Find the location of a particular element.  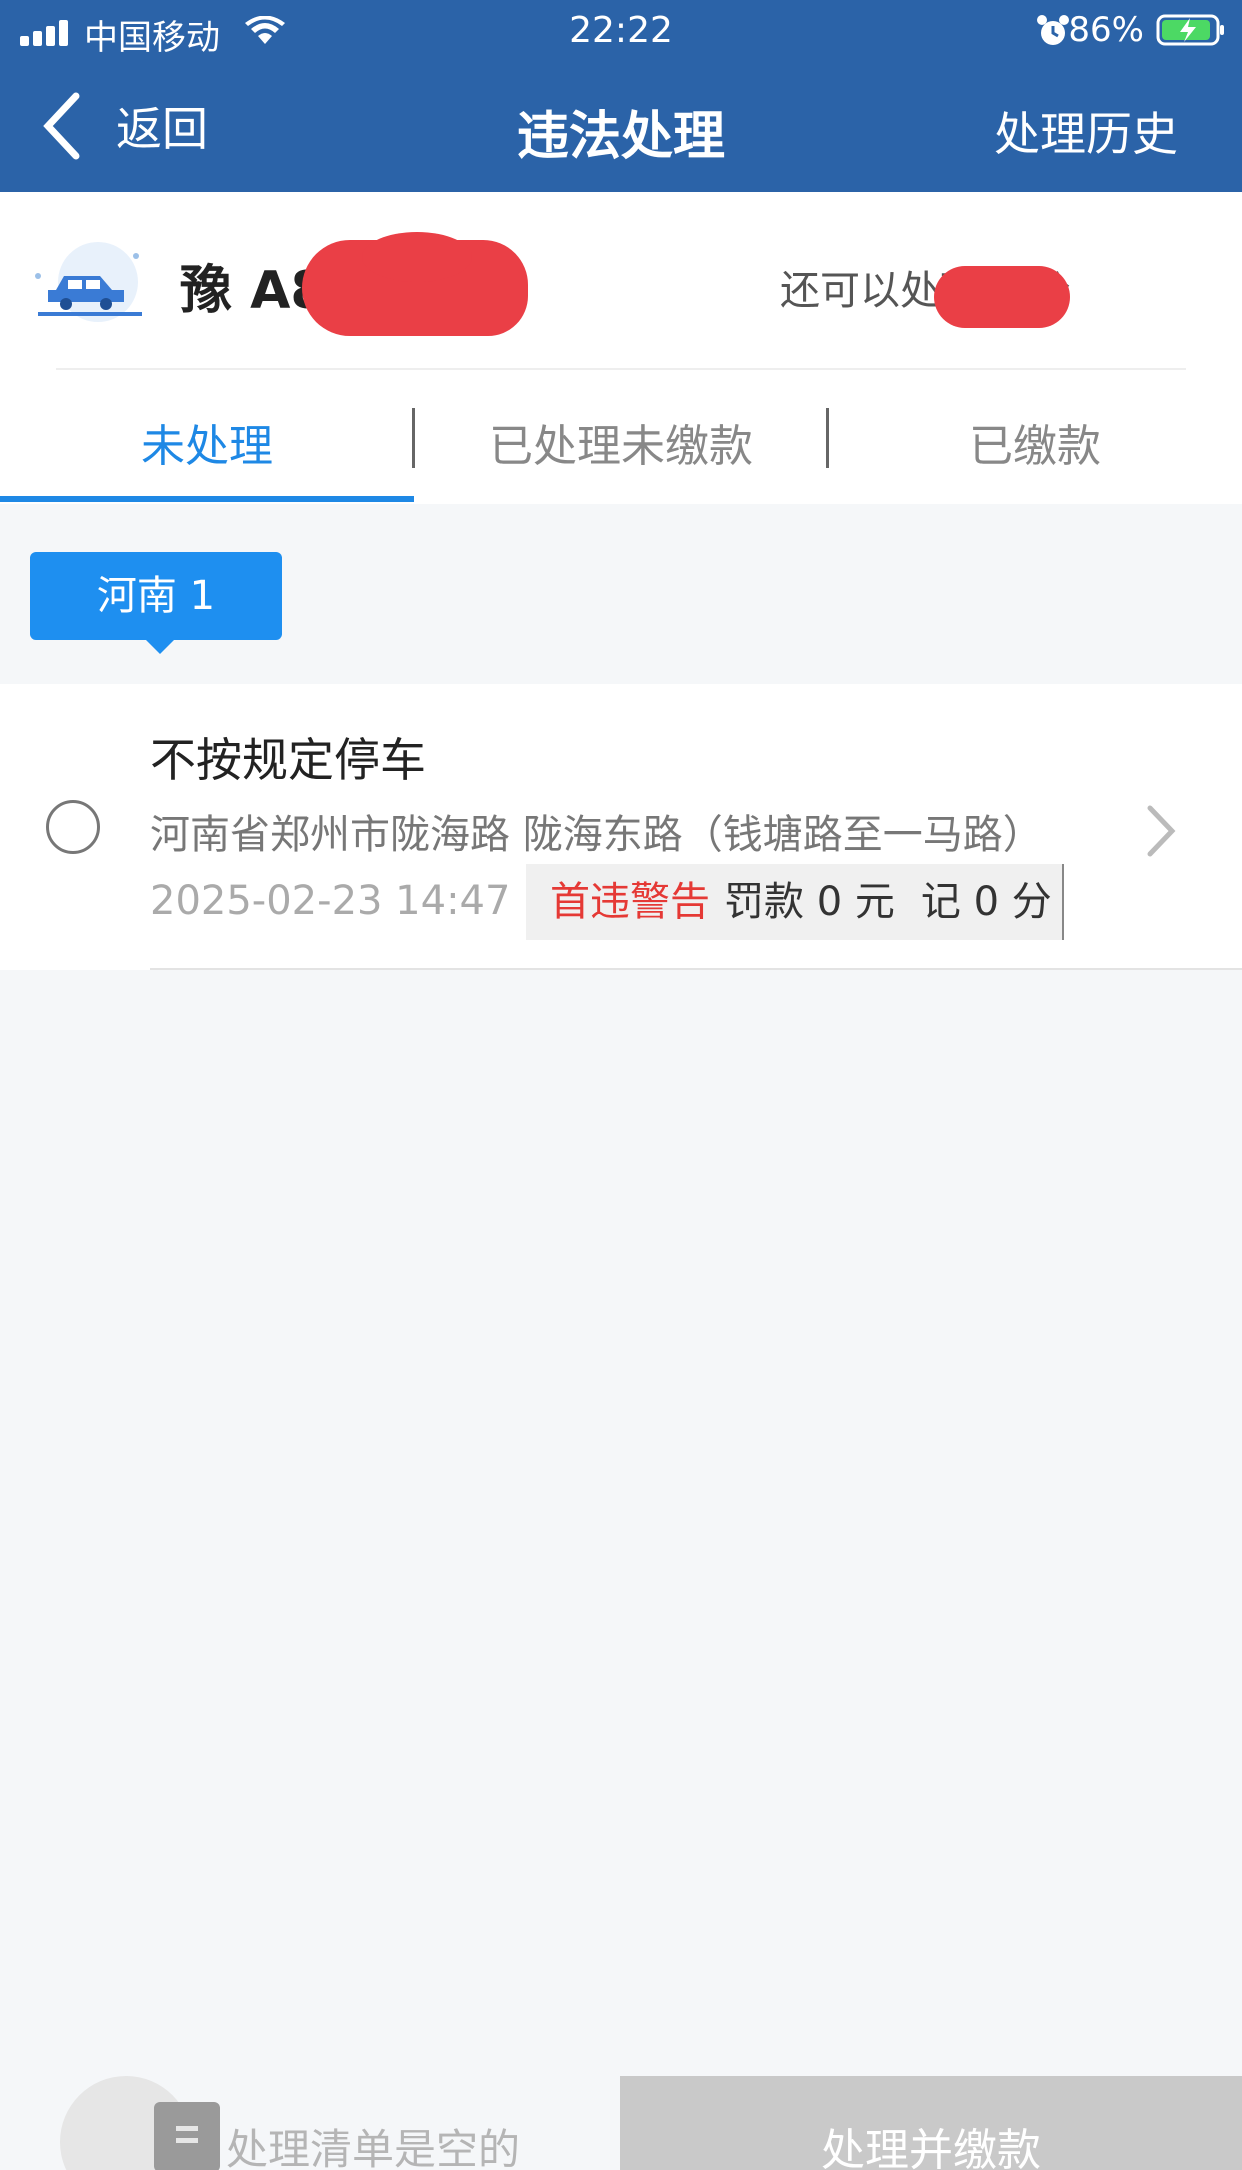

tab-processed-unpaid: 已处理未缴款 is located at coordinates (621, 437).